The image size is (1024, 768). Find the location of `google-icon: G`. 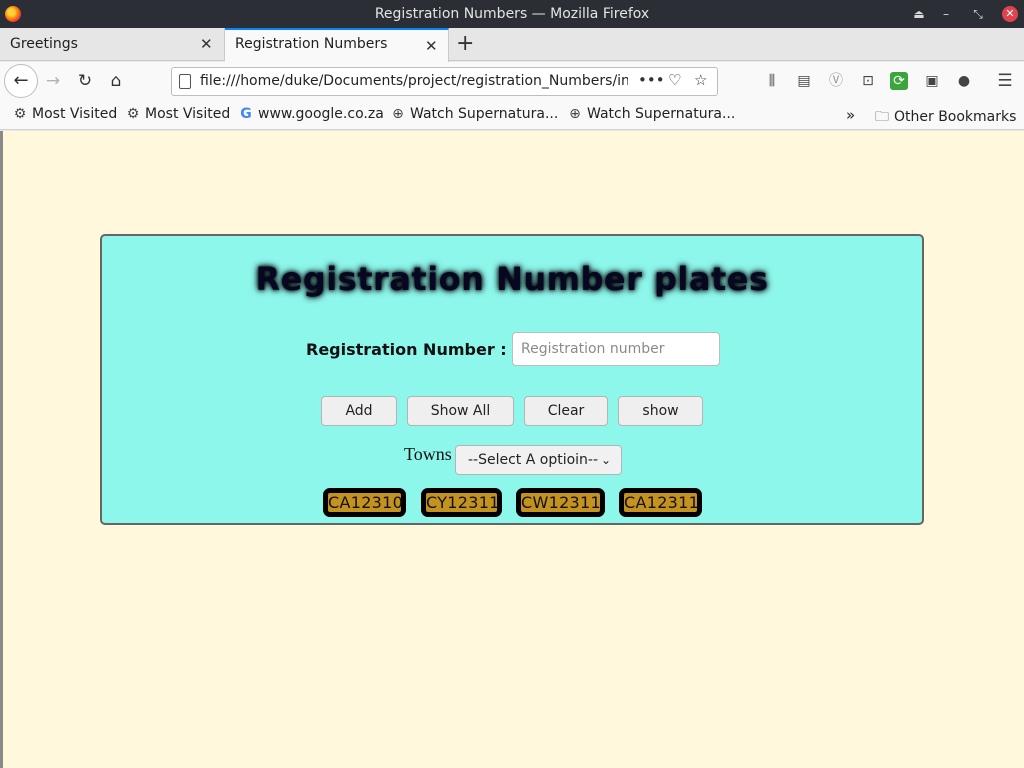

google-icon: G is located at coordinates (246, 114).